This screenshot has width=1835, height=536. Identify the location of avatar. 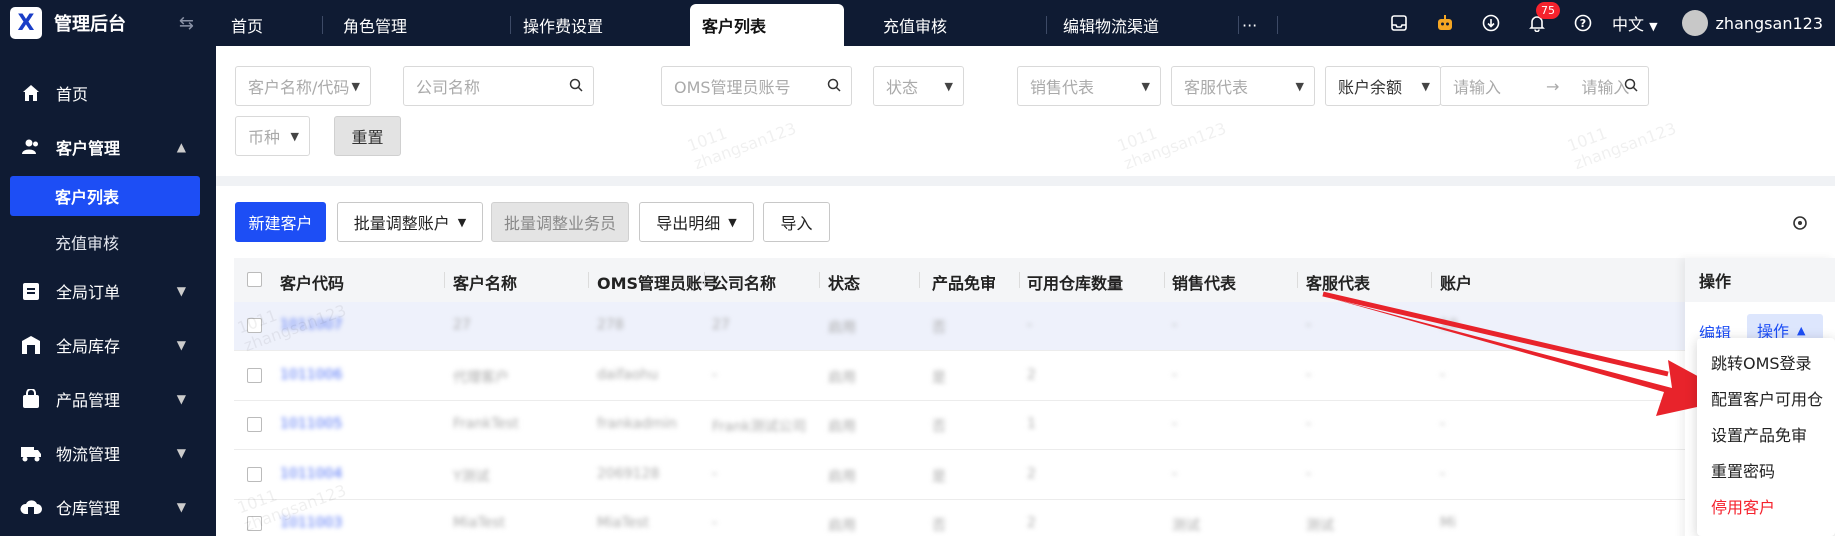
(1694, 23).